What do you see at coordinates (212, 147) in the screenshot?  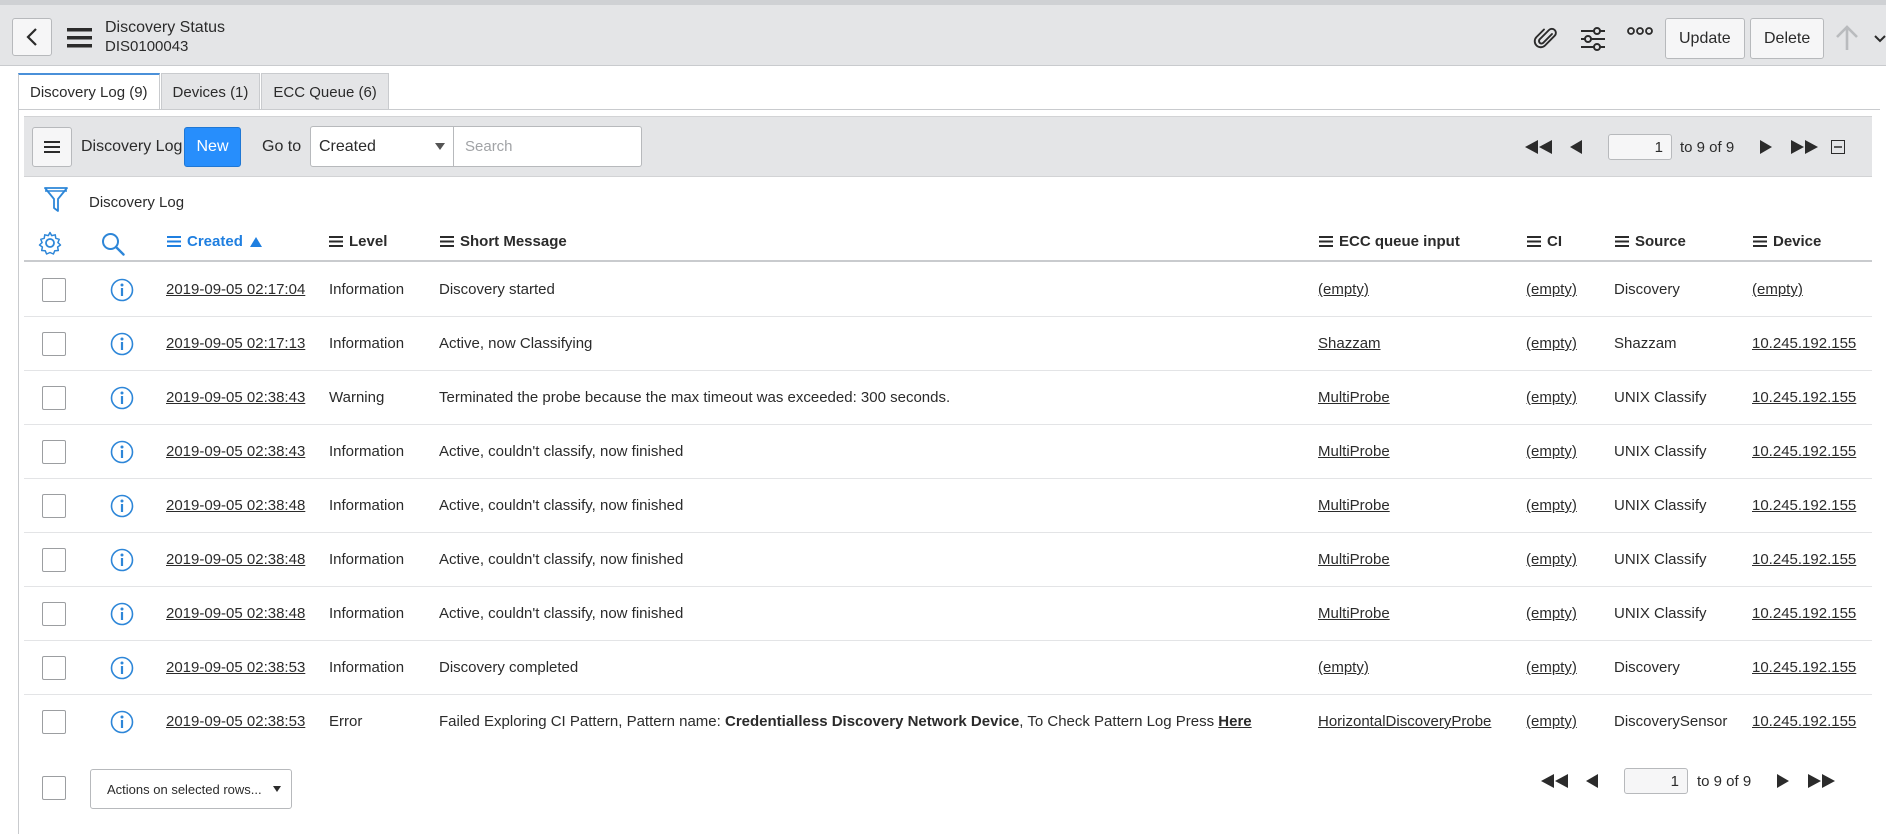 I see `new-button: New` at bounding box center [212, 147].